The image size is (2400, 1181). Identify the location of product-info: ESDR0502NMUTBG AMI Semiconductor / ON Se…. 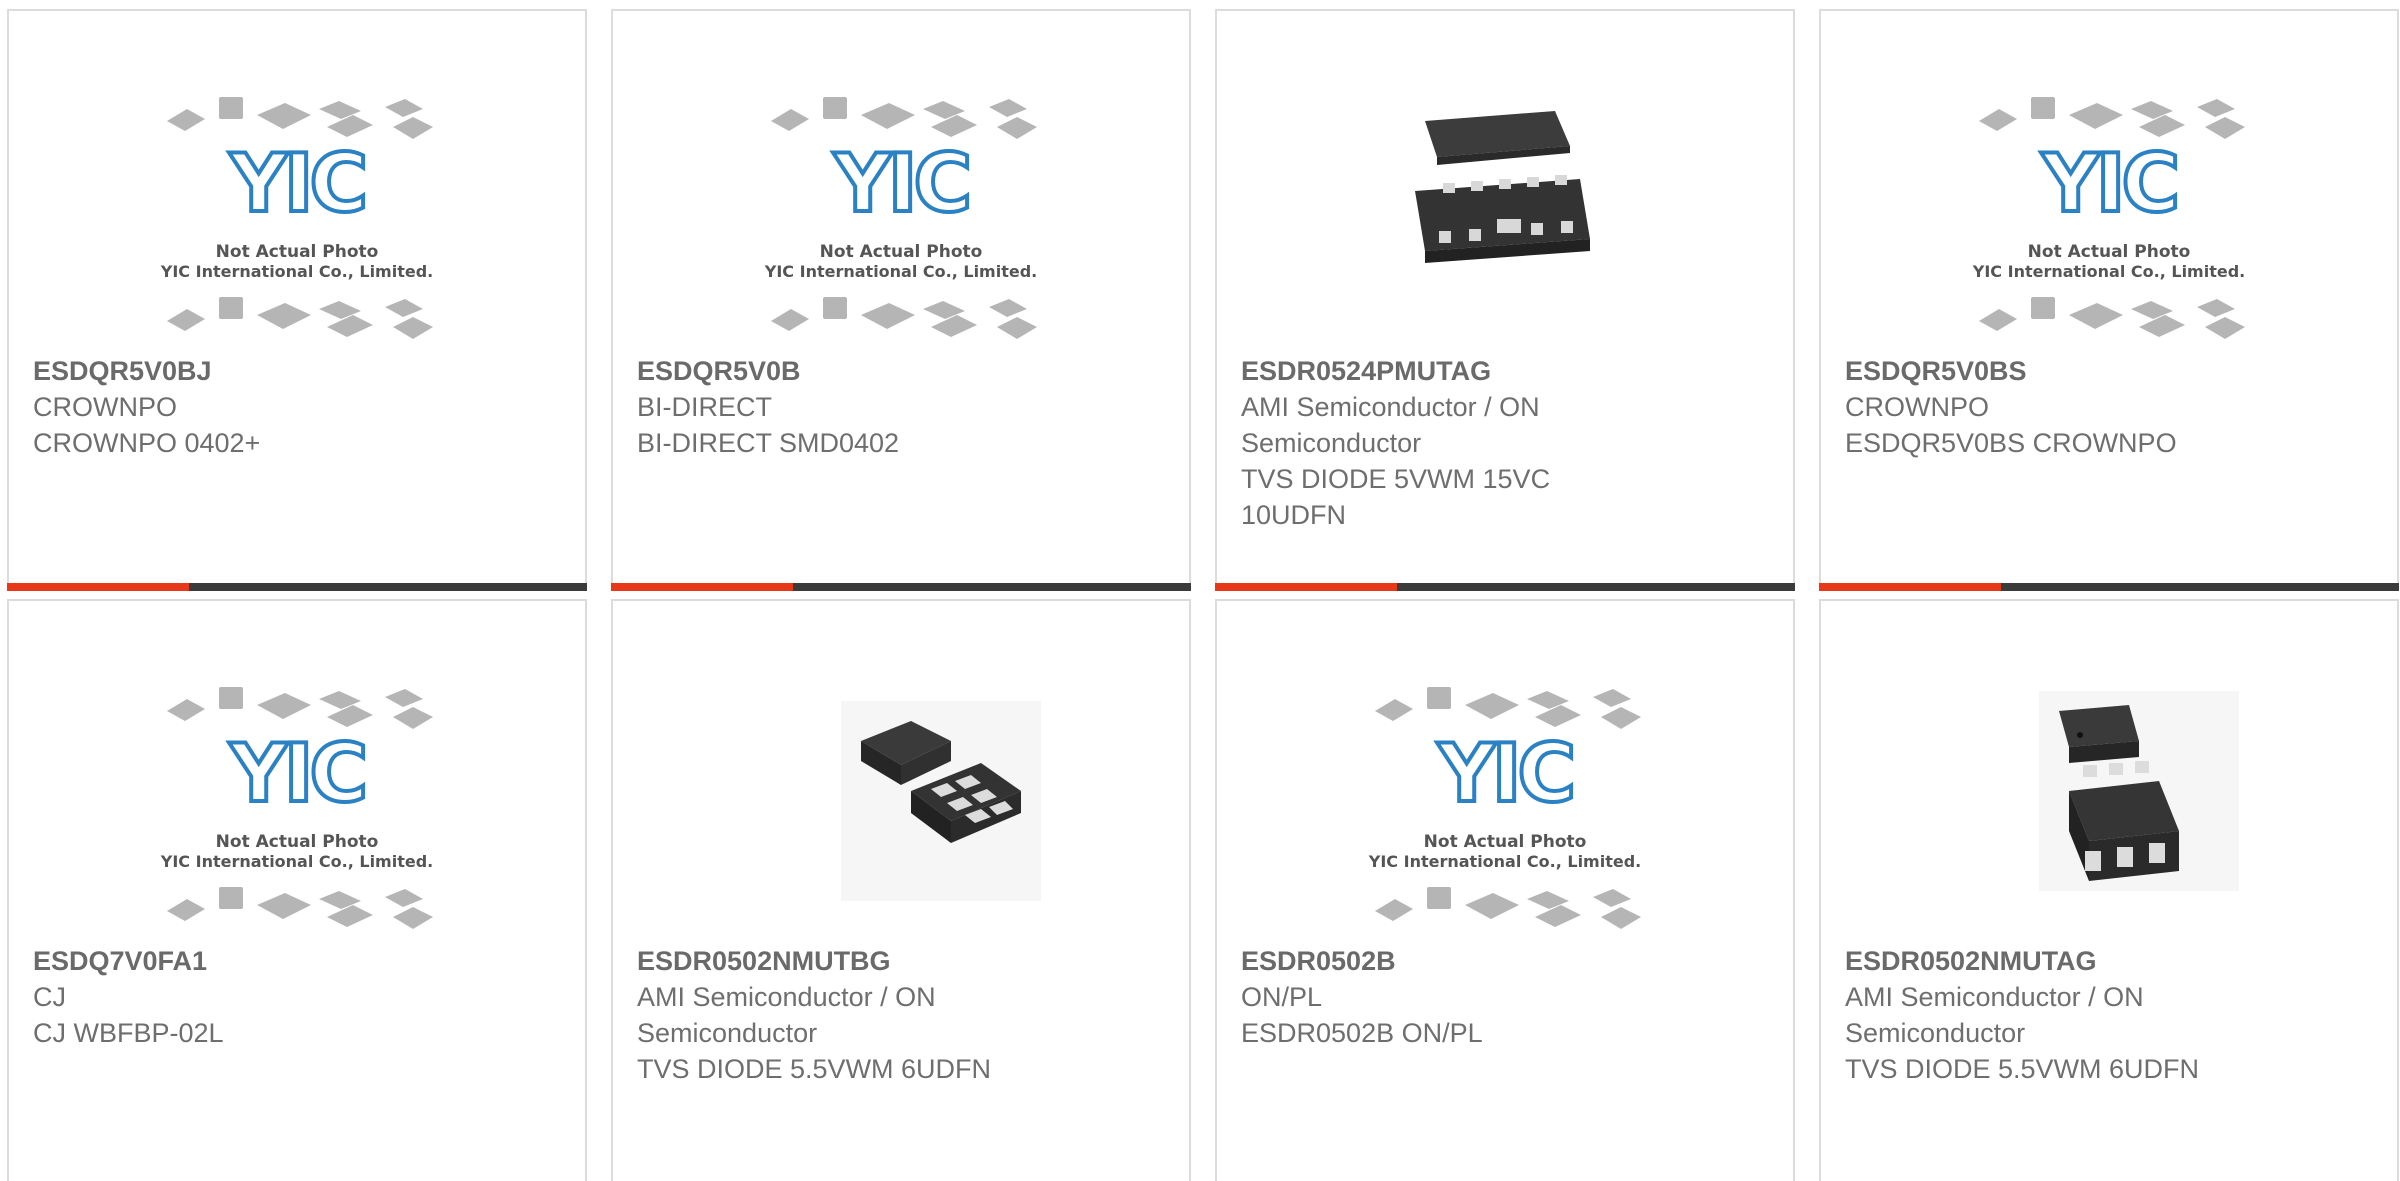
(903, 1015).